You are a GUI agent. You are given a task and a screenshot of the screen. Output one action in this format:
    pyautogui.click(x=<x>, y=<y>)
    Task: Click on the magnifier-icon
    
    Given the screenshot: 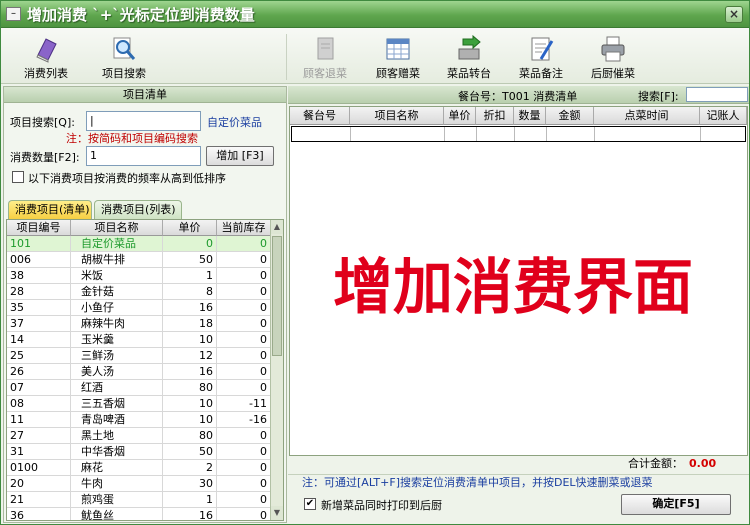 What is the action you would take?
    pyautogui.click(x=124, y=48)
    